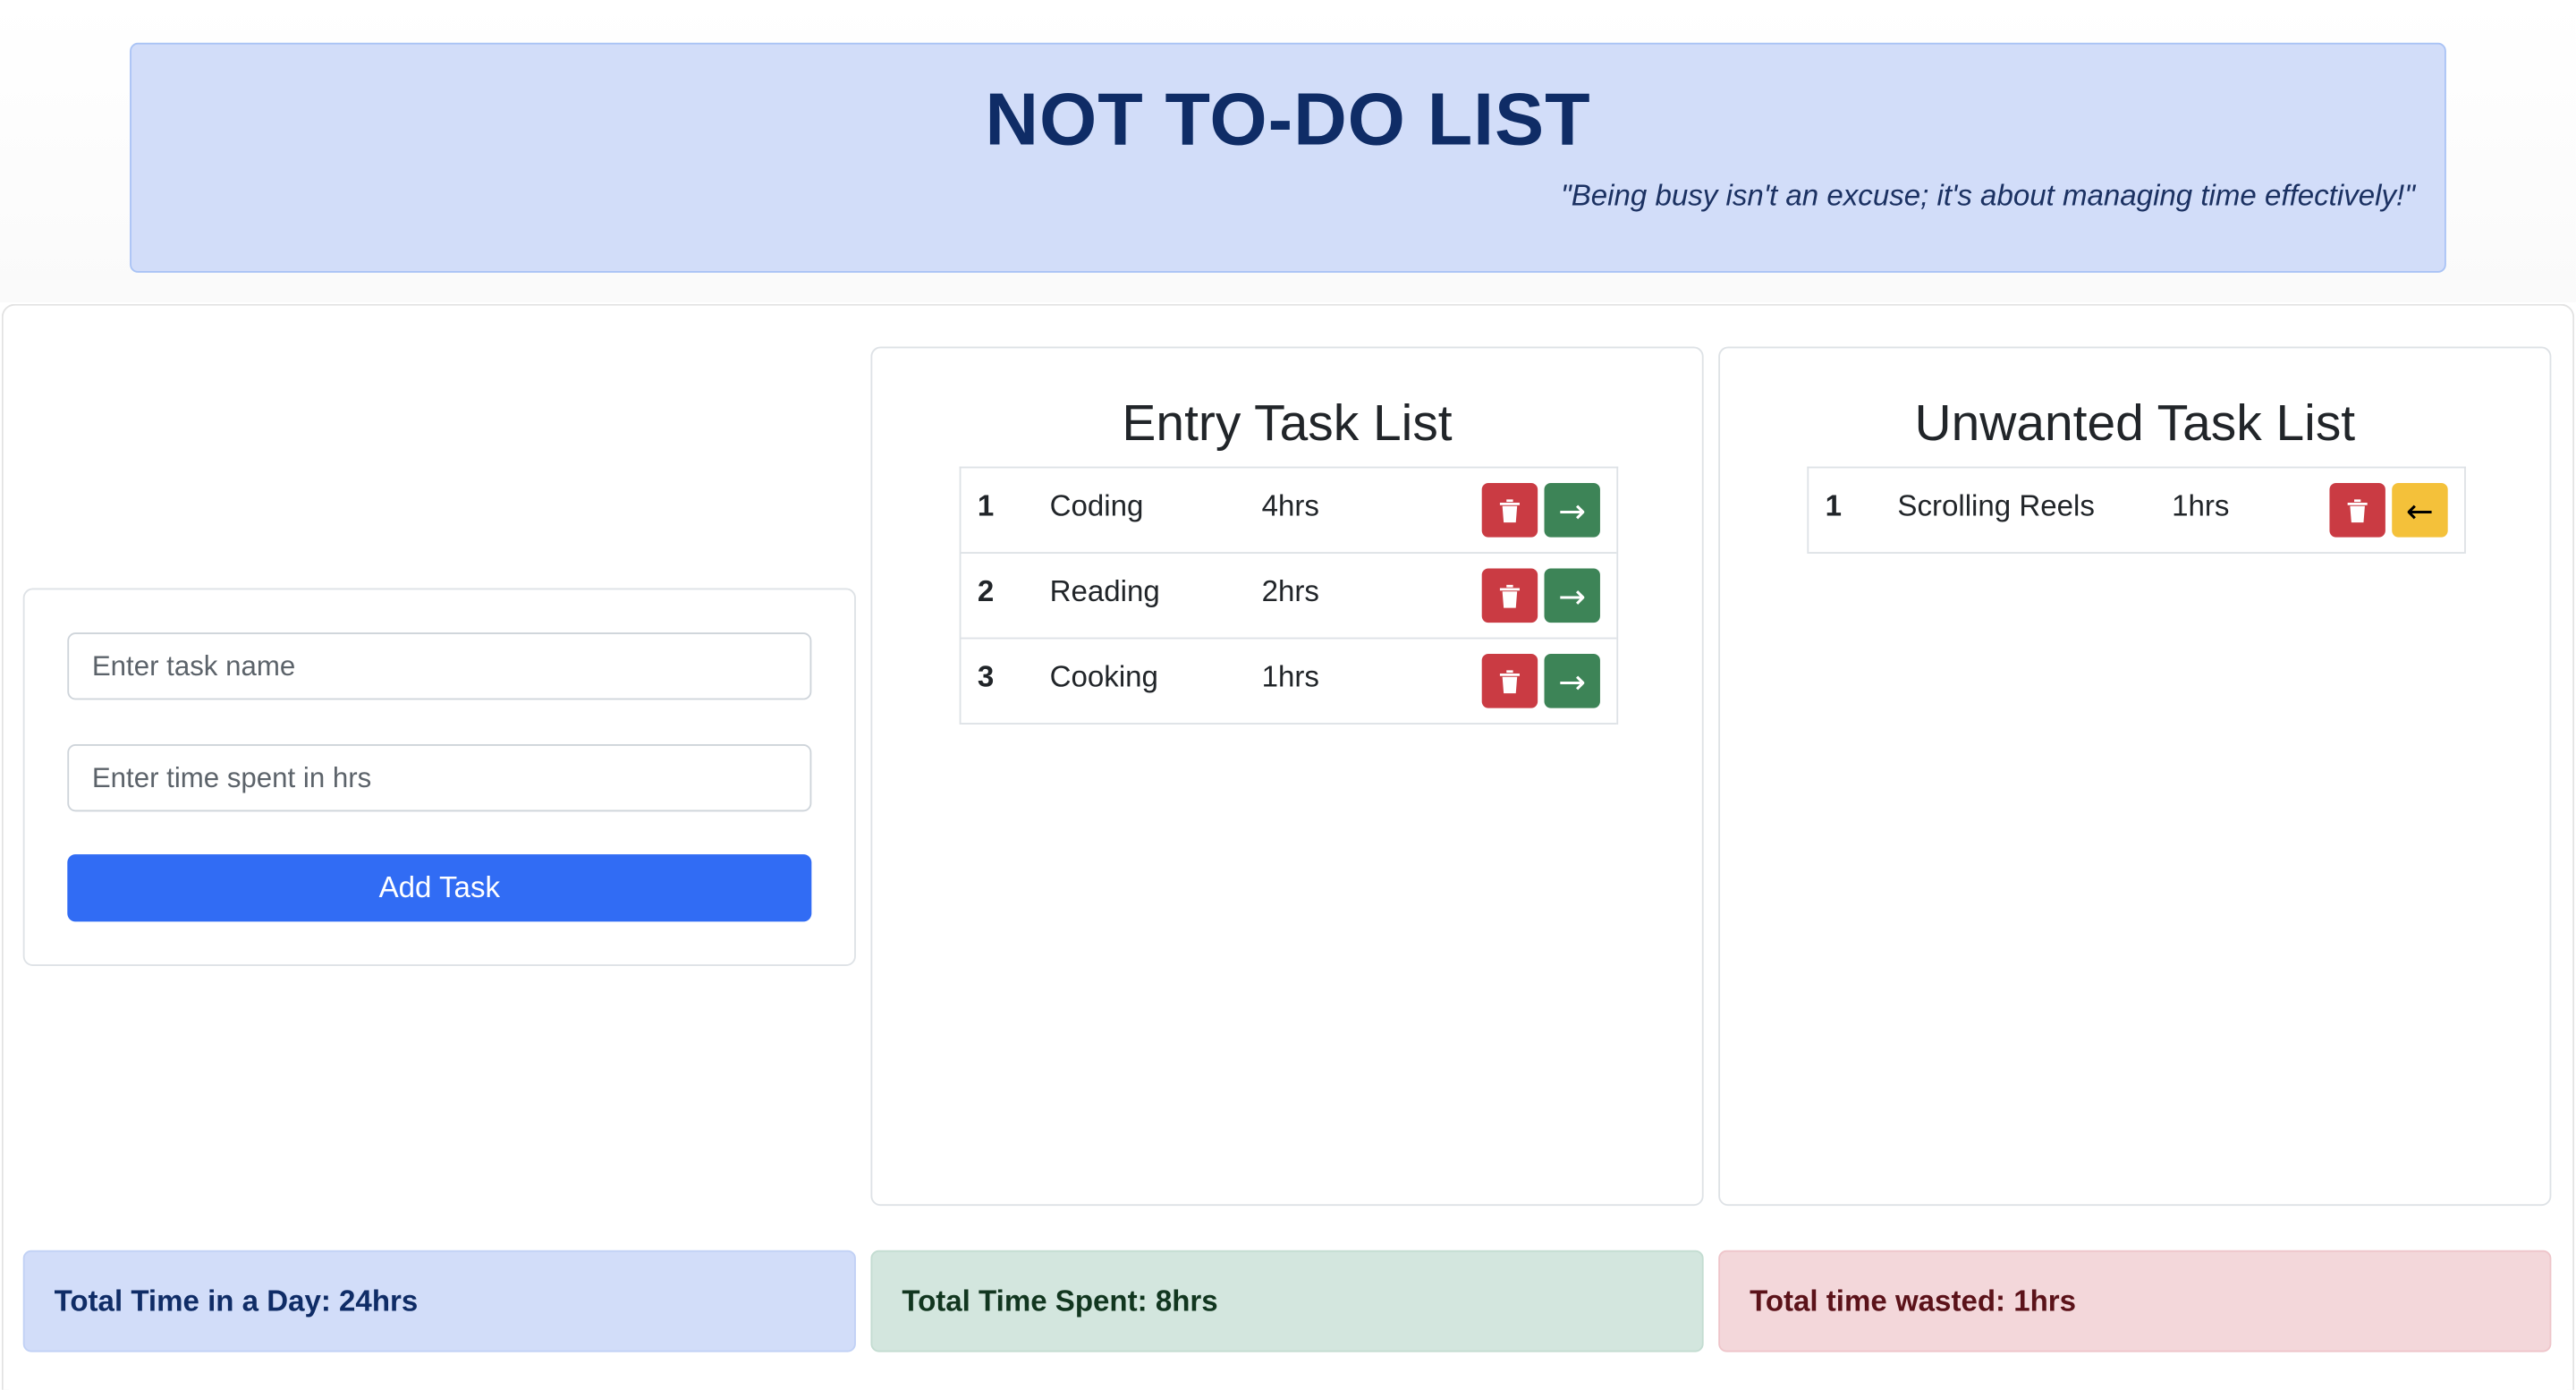 The image size is (2576, 1390). What do you see at coordinates (986, 591) in the screenshot?
I see `task-number: 2` at bounding box center [986, 591].